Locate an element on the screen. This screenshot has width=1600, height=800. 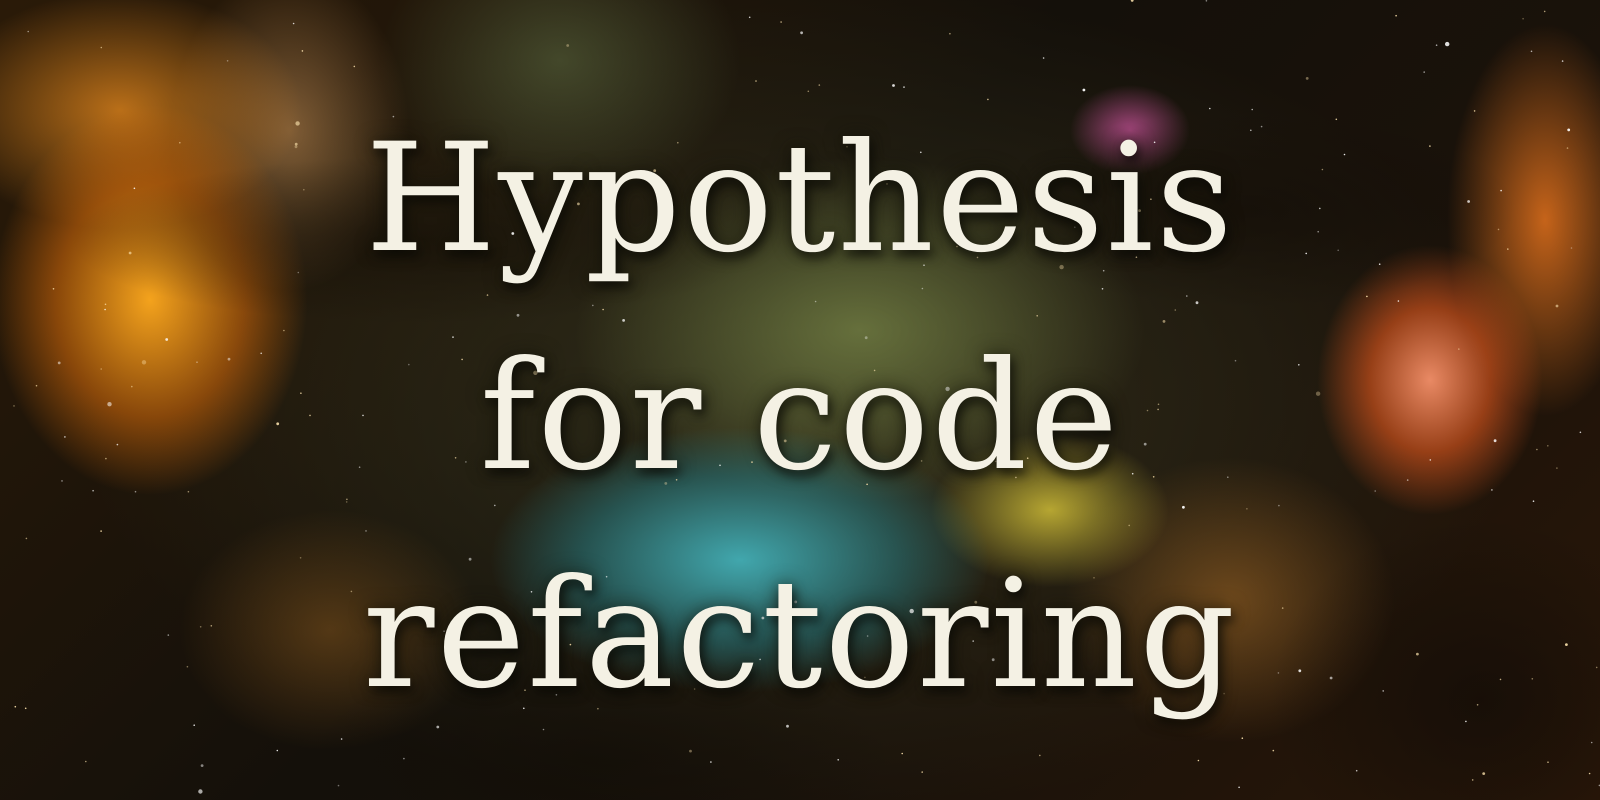
title-line-1: Hypothesis is located at coordinates (800, 199).